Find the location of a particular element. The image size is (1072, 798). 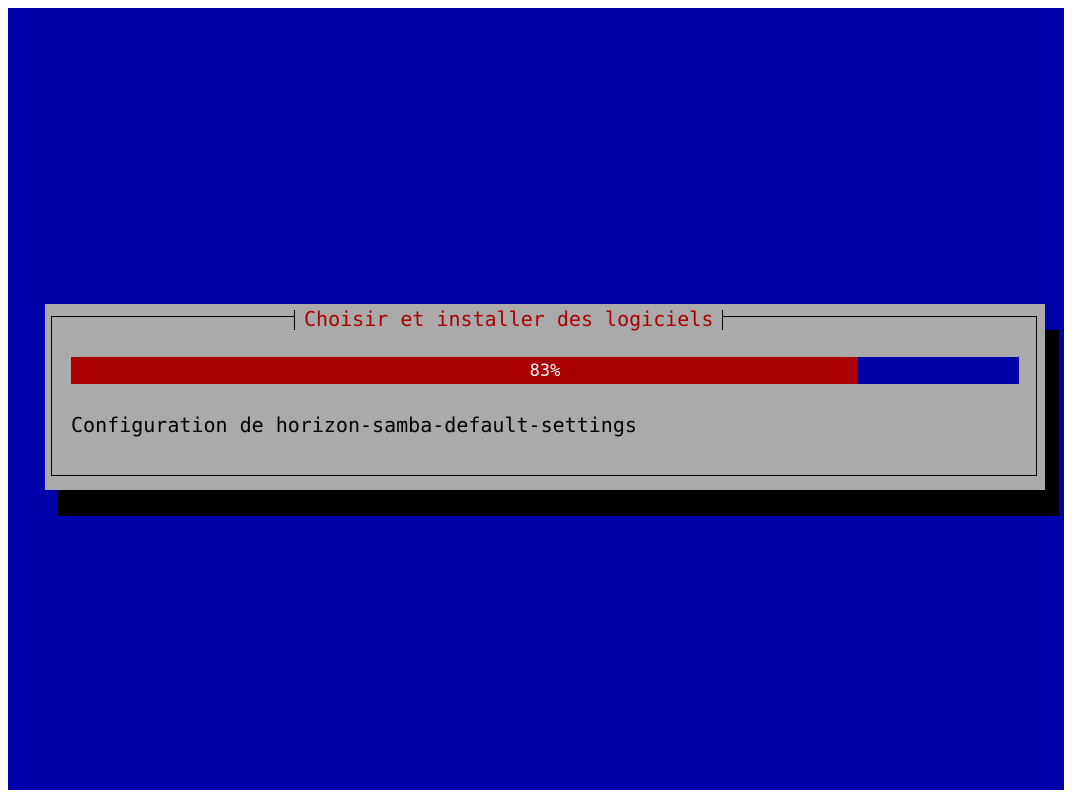

title-right-bracket is located at coordinates (723, 320).